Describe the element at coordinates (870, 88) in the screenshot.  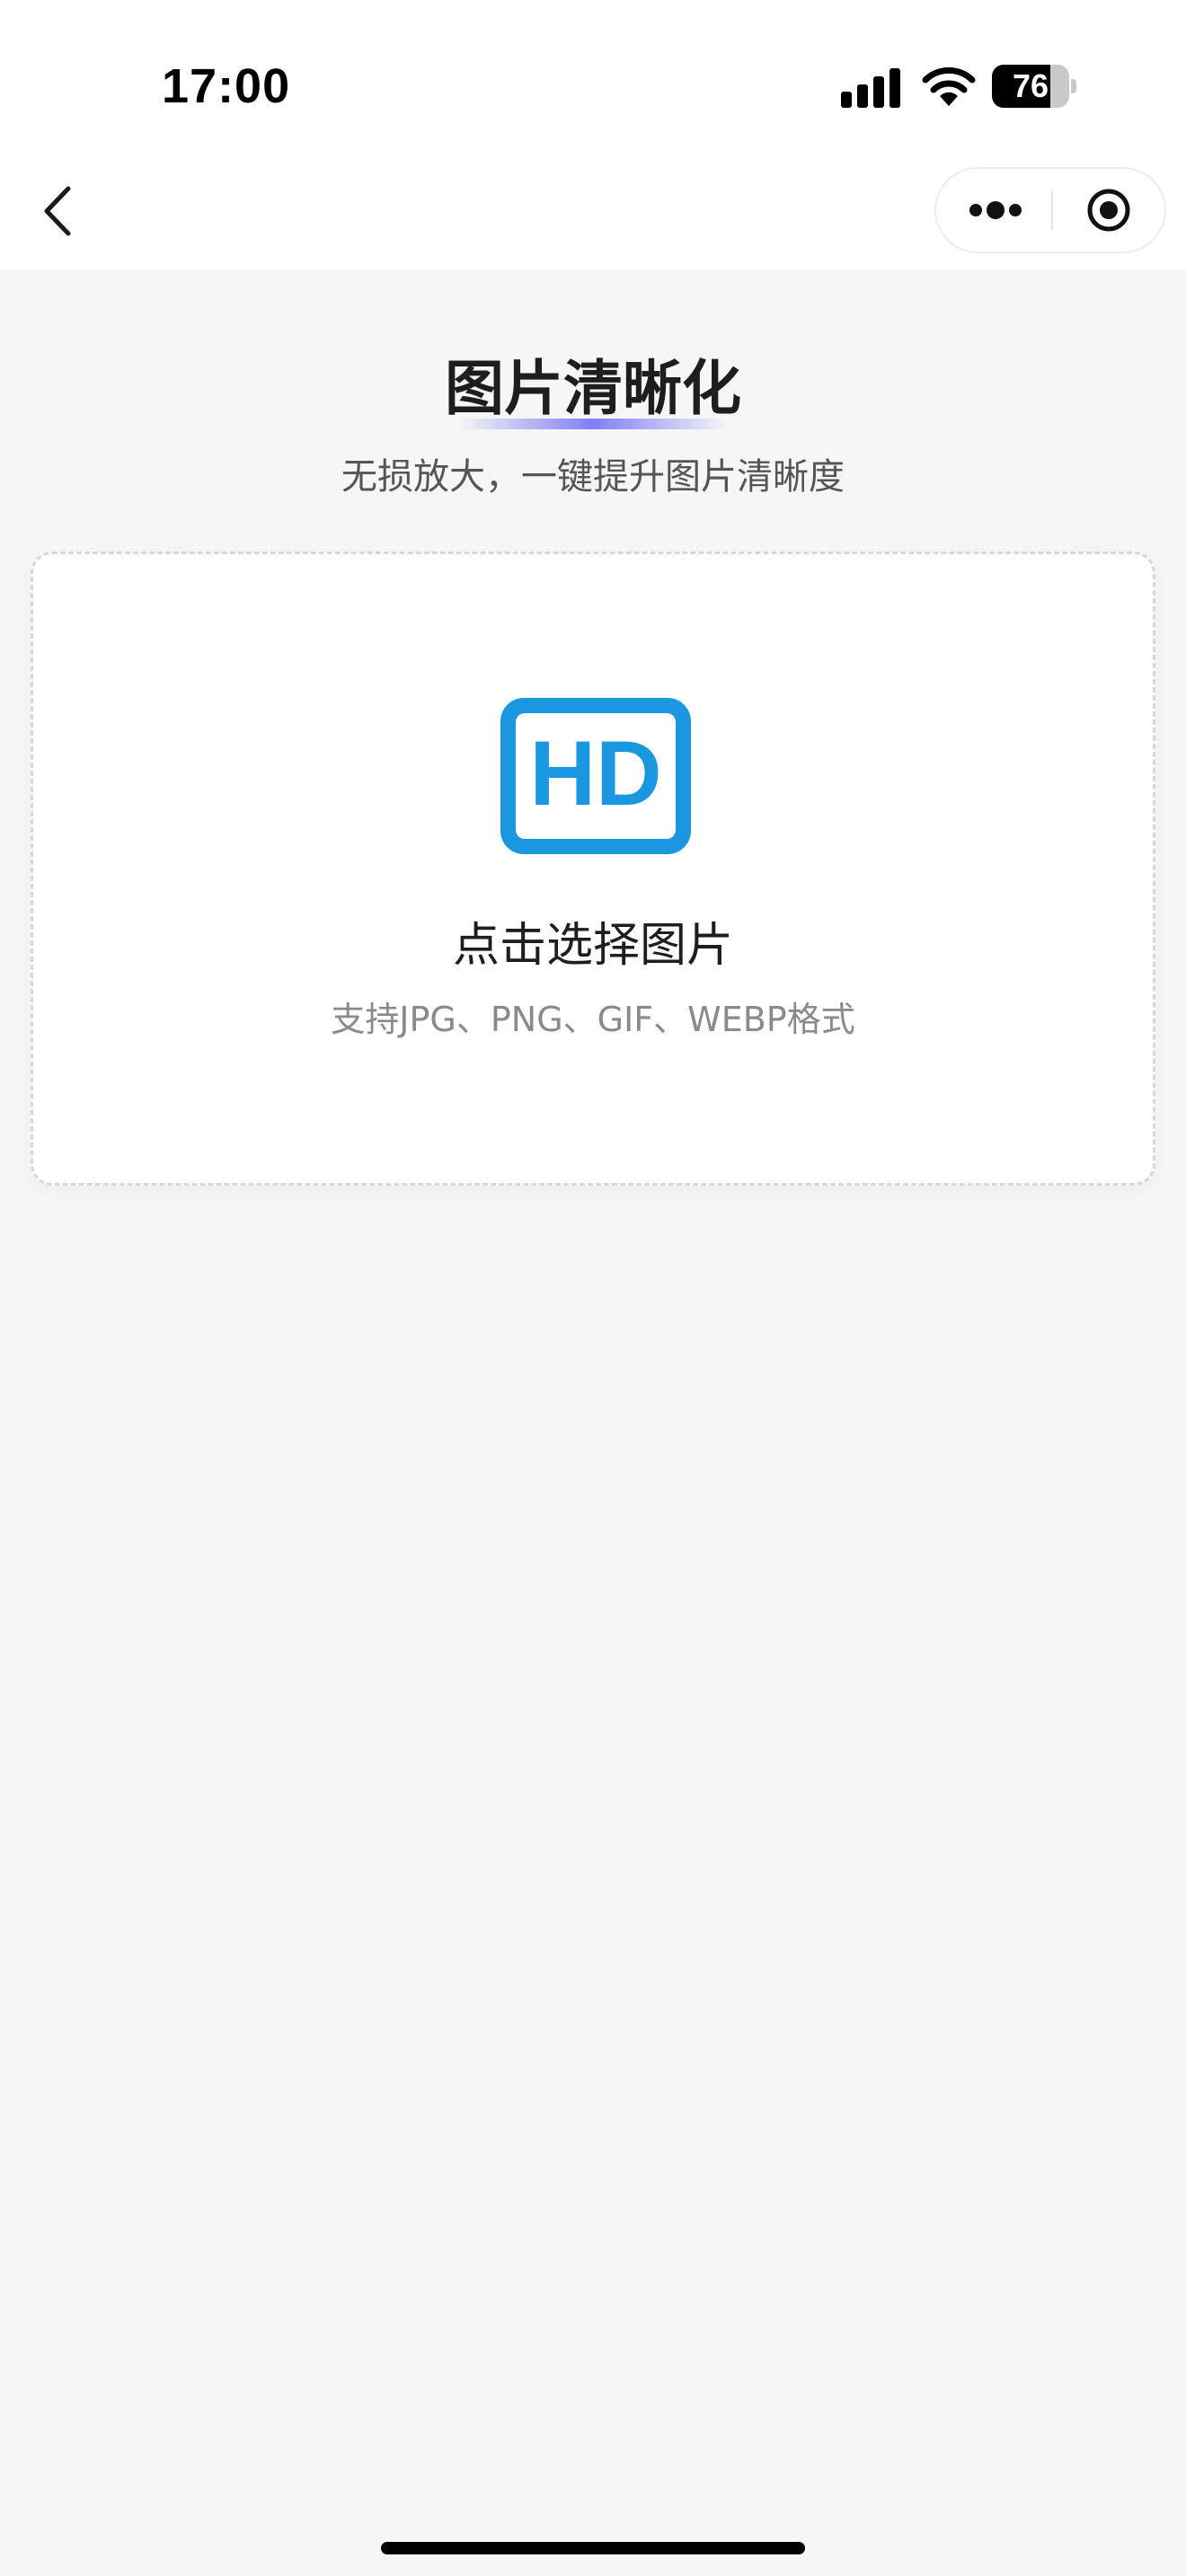
I see `cellular-signal-icon` at that location.